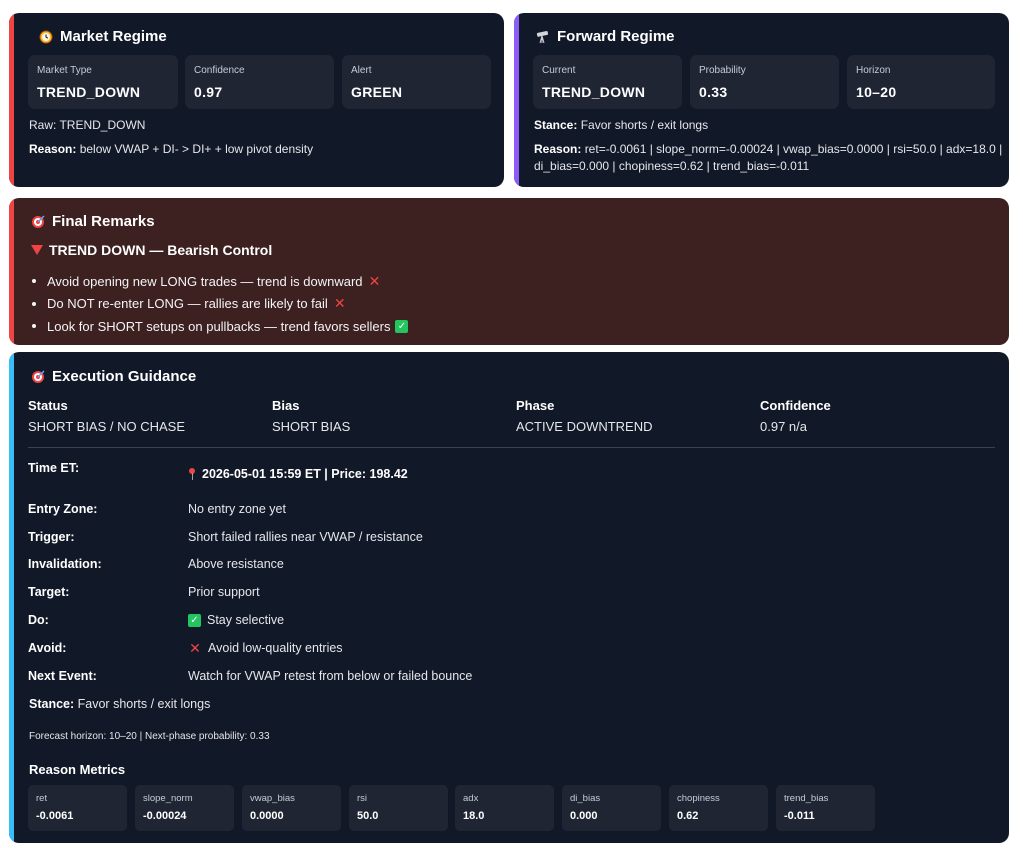 The height and width of the screenshot is (848, 1023). What do you see at coordinates (107, 426) in the screenshot?
I see `summary-value: SHORT BIAS / NO CHASE` at bounding box center [107, 426].